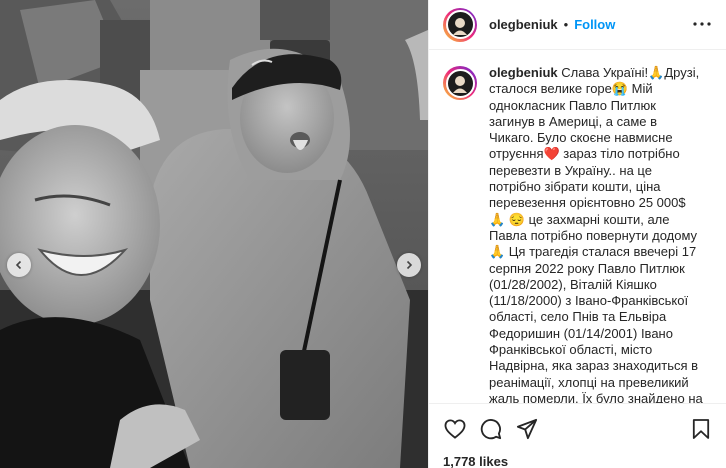  I want to click on more-options-button, so click(702, 24).